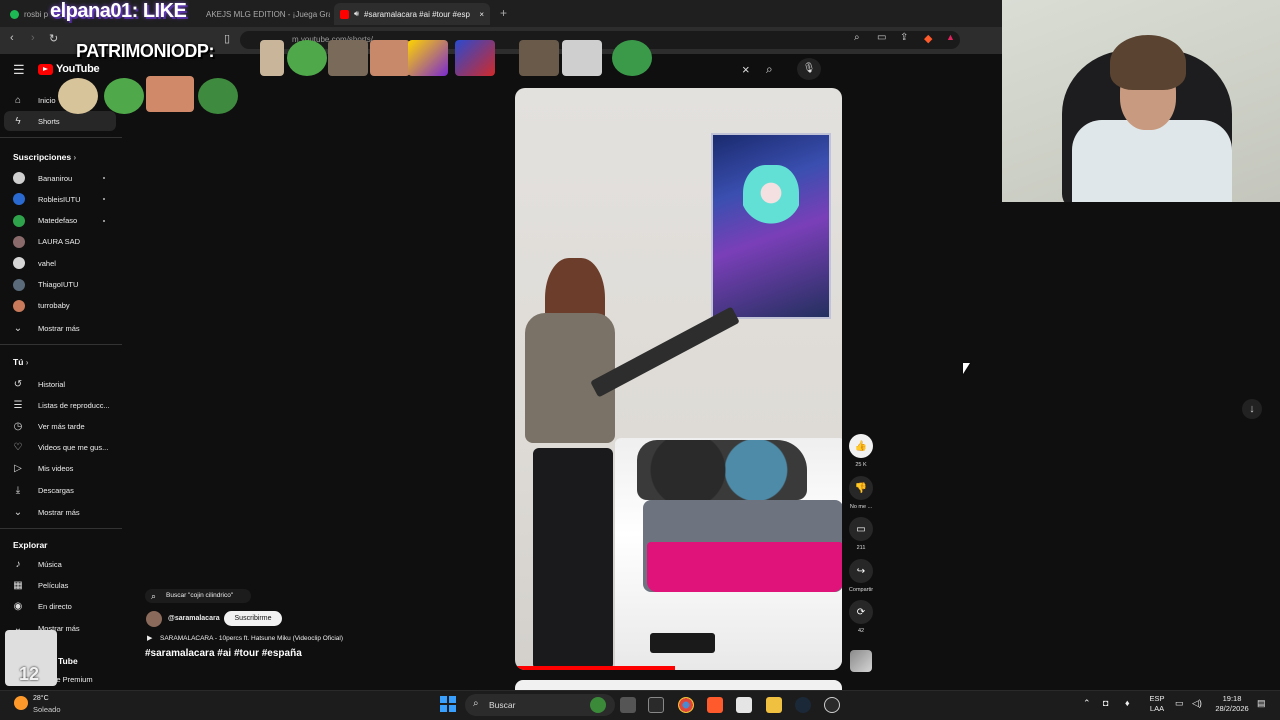 The image size is (1280, 720). Describe the element at coordinates (45, 69) in the screenshot. I see `youtube-play-icon` at that location.